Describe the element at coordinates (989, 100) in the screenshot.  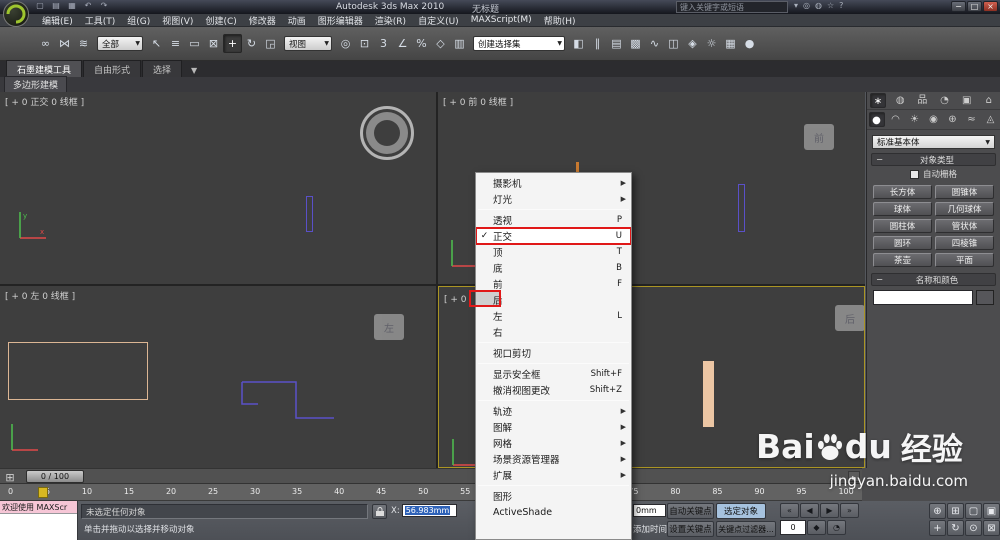
I see `utilities-tab-icon: ⌂` at that location.